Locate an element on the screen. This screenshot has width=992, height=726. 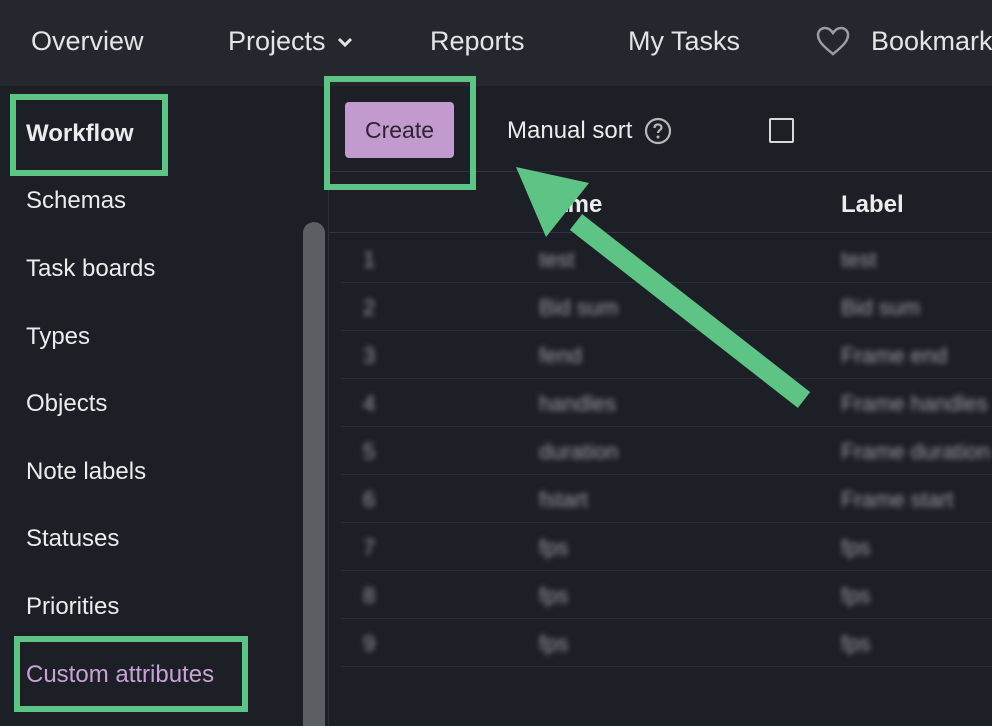
highlight-box-custom-attributes is located at coordinates (131, 674).